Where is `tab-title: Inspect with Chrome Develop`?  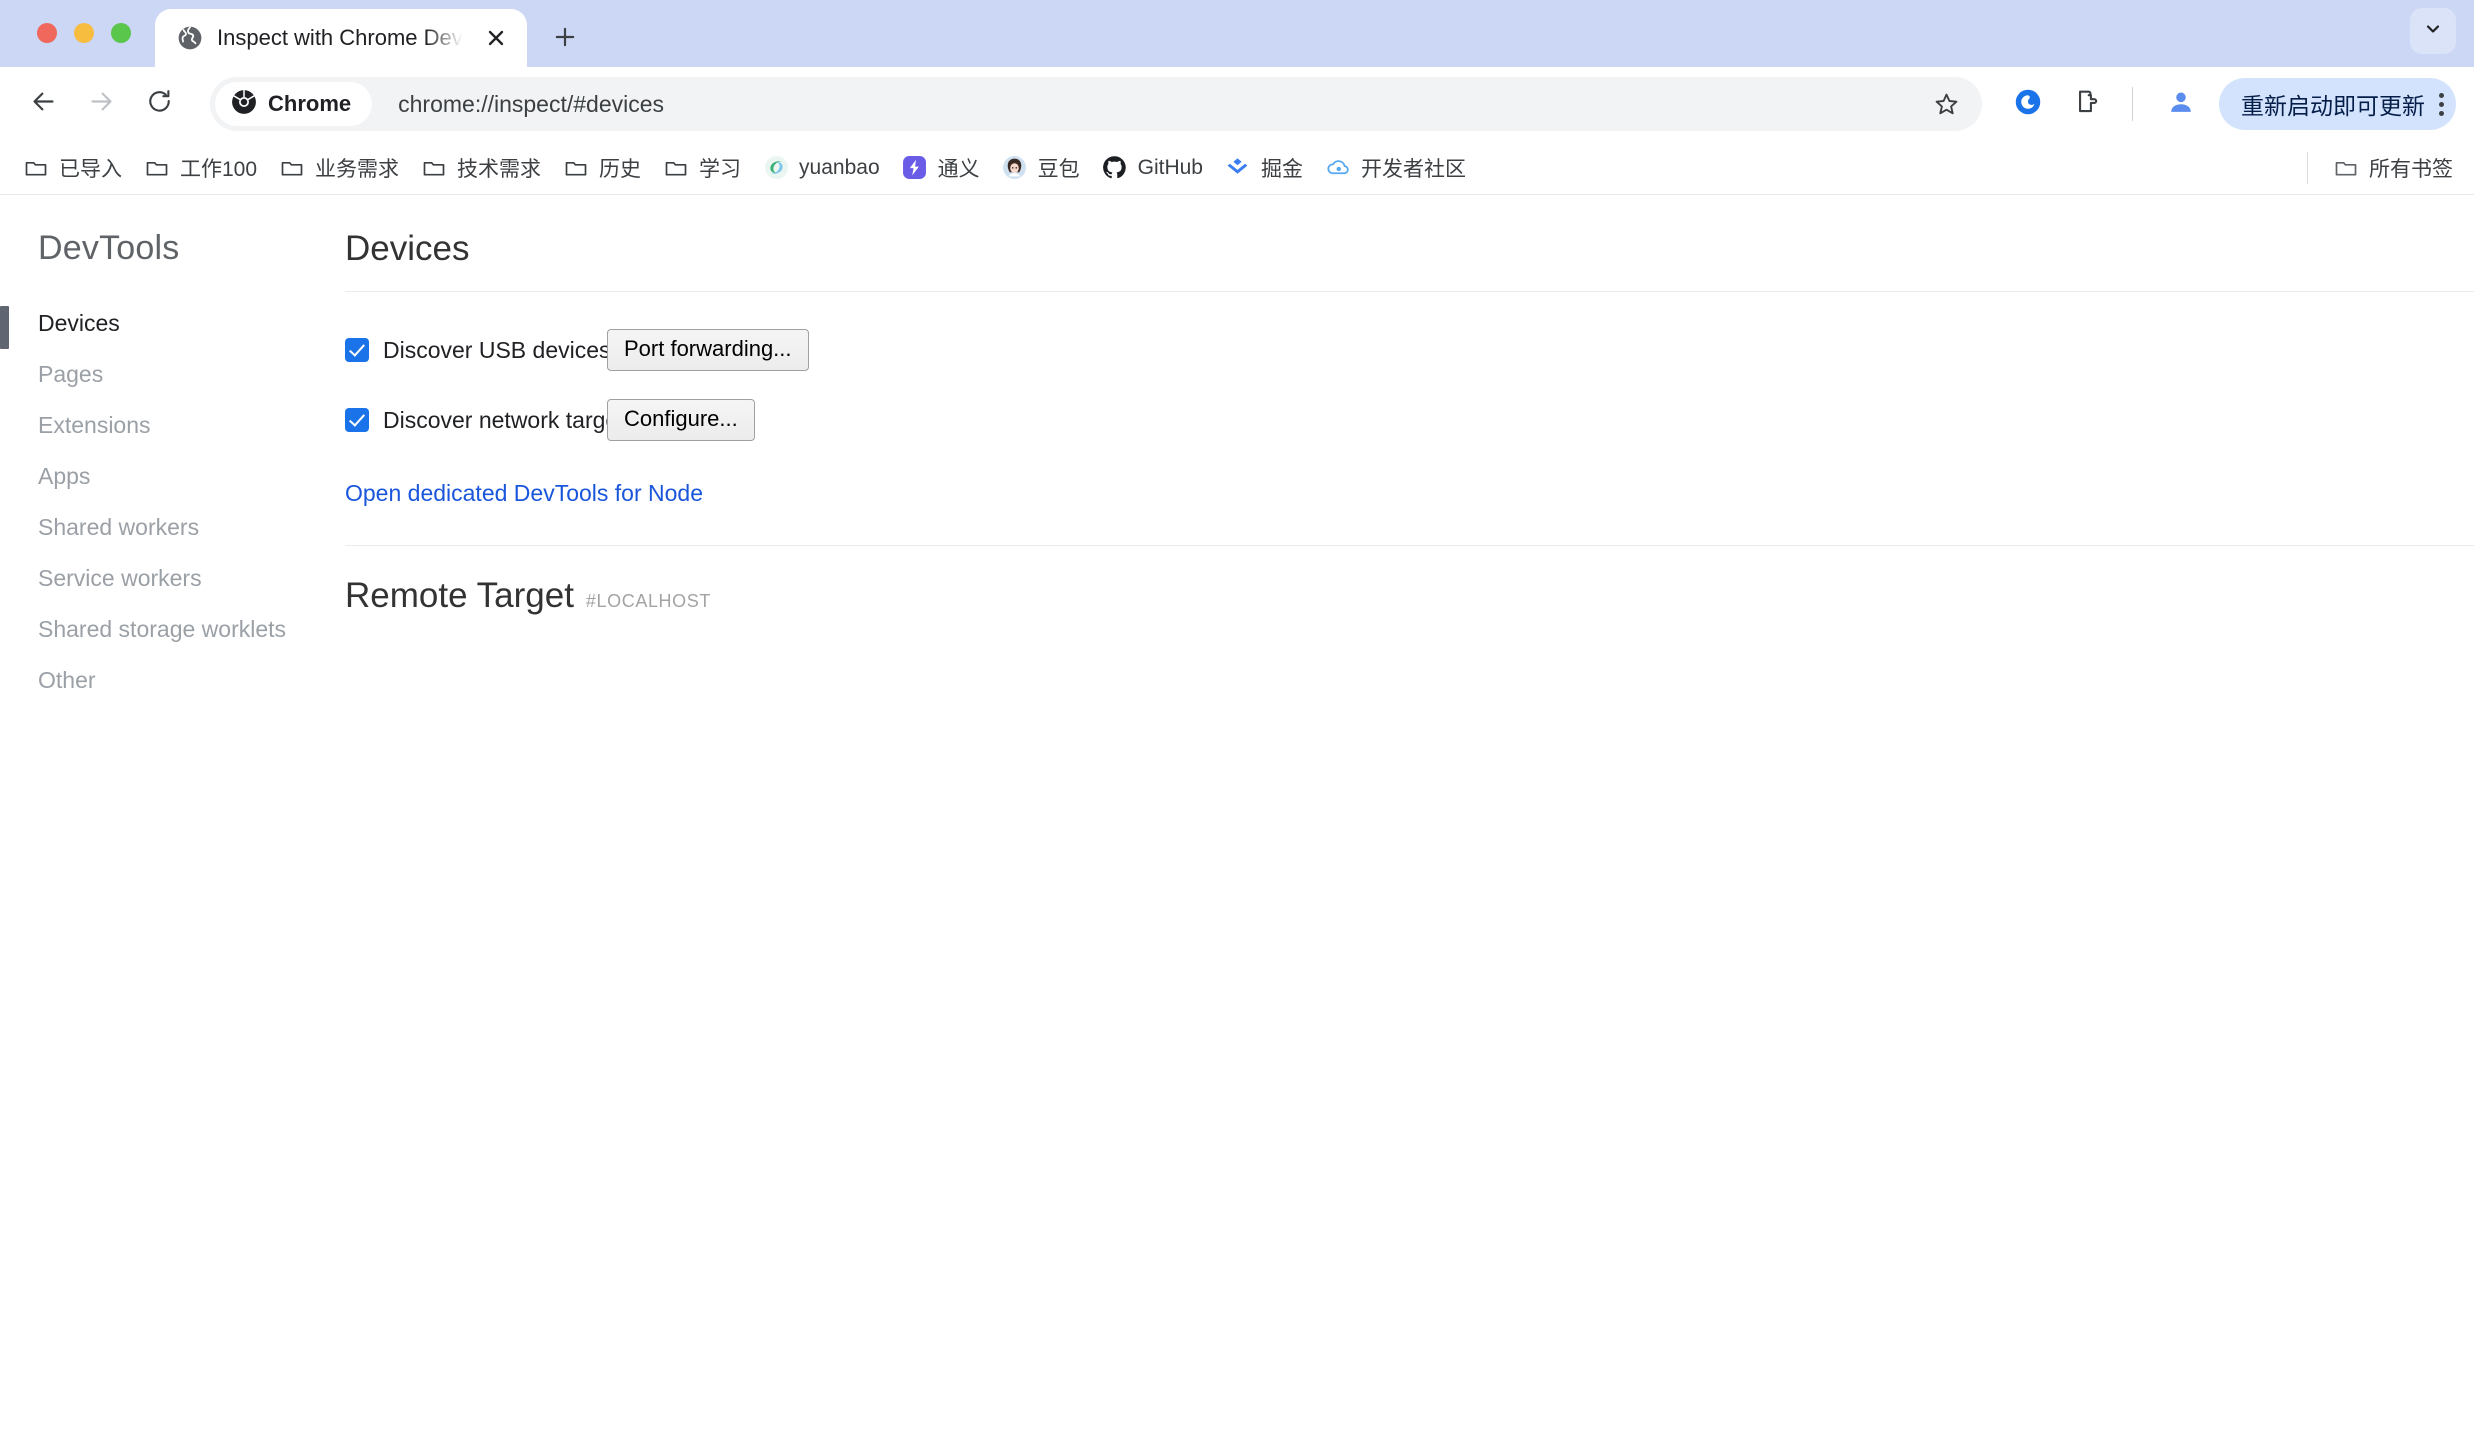
tab-title: Inspect with Chrome Develop is located at coordinates (341, 37).